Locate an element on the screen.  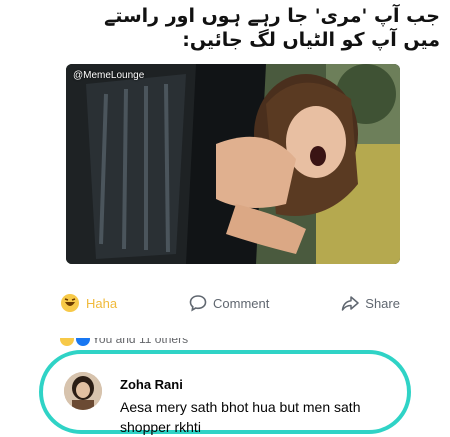
avatar is located at coordinates (83, 391).